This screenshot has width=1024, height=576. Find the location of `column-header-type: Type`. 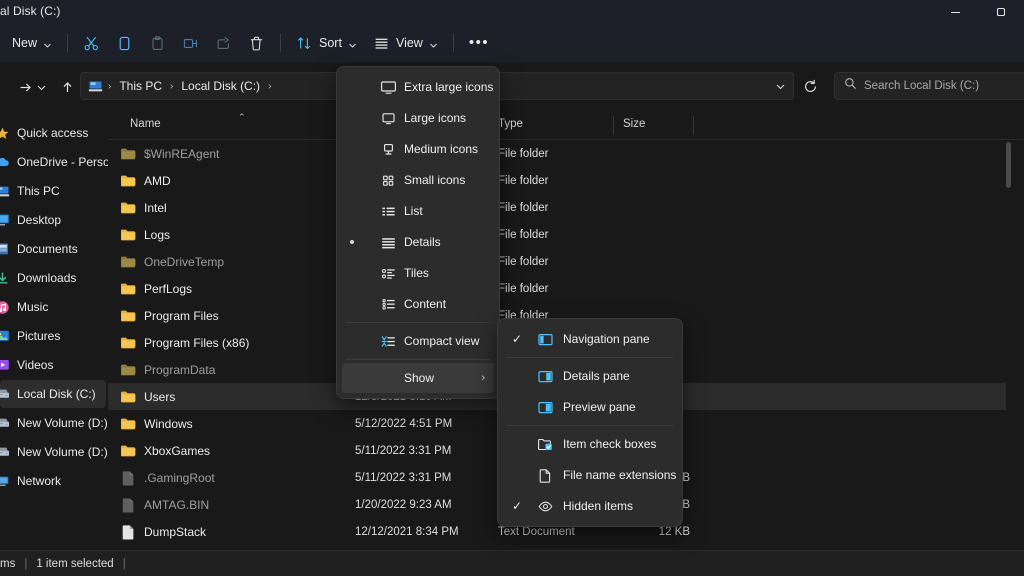

column-header-type: Type is located at coordinates (510, 124).